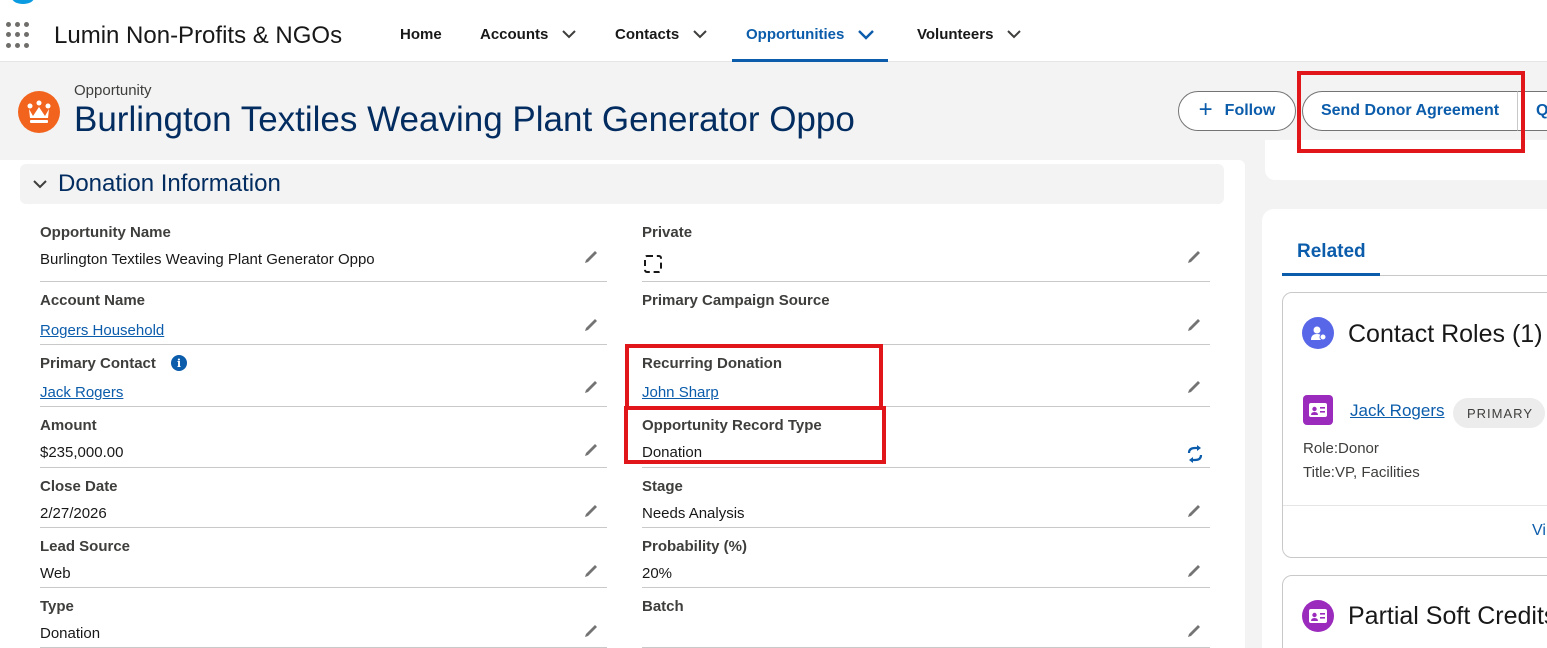 Image resolution: width=1547 pixels, height=648 pixels. Describe the element at coordinates (79, 486) in the screenshot. I see `field-label: Close Date` at that location.